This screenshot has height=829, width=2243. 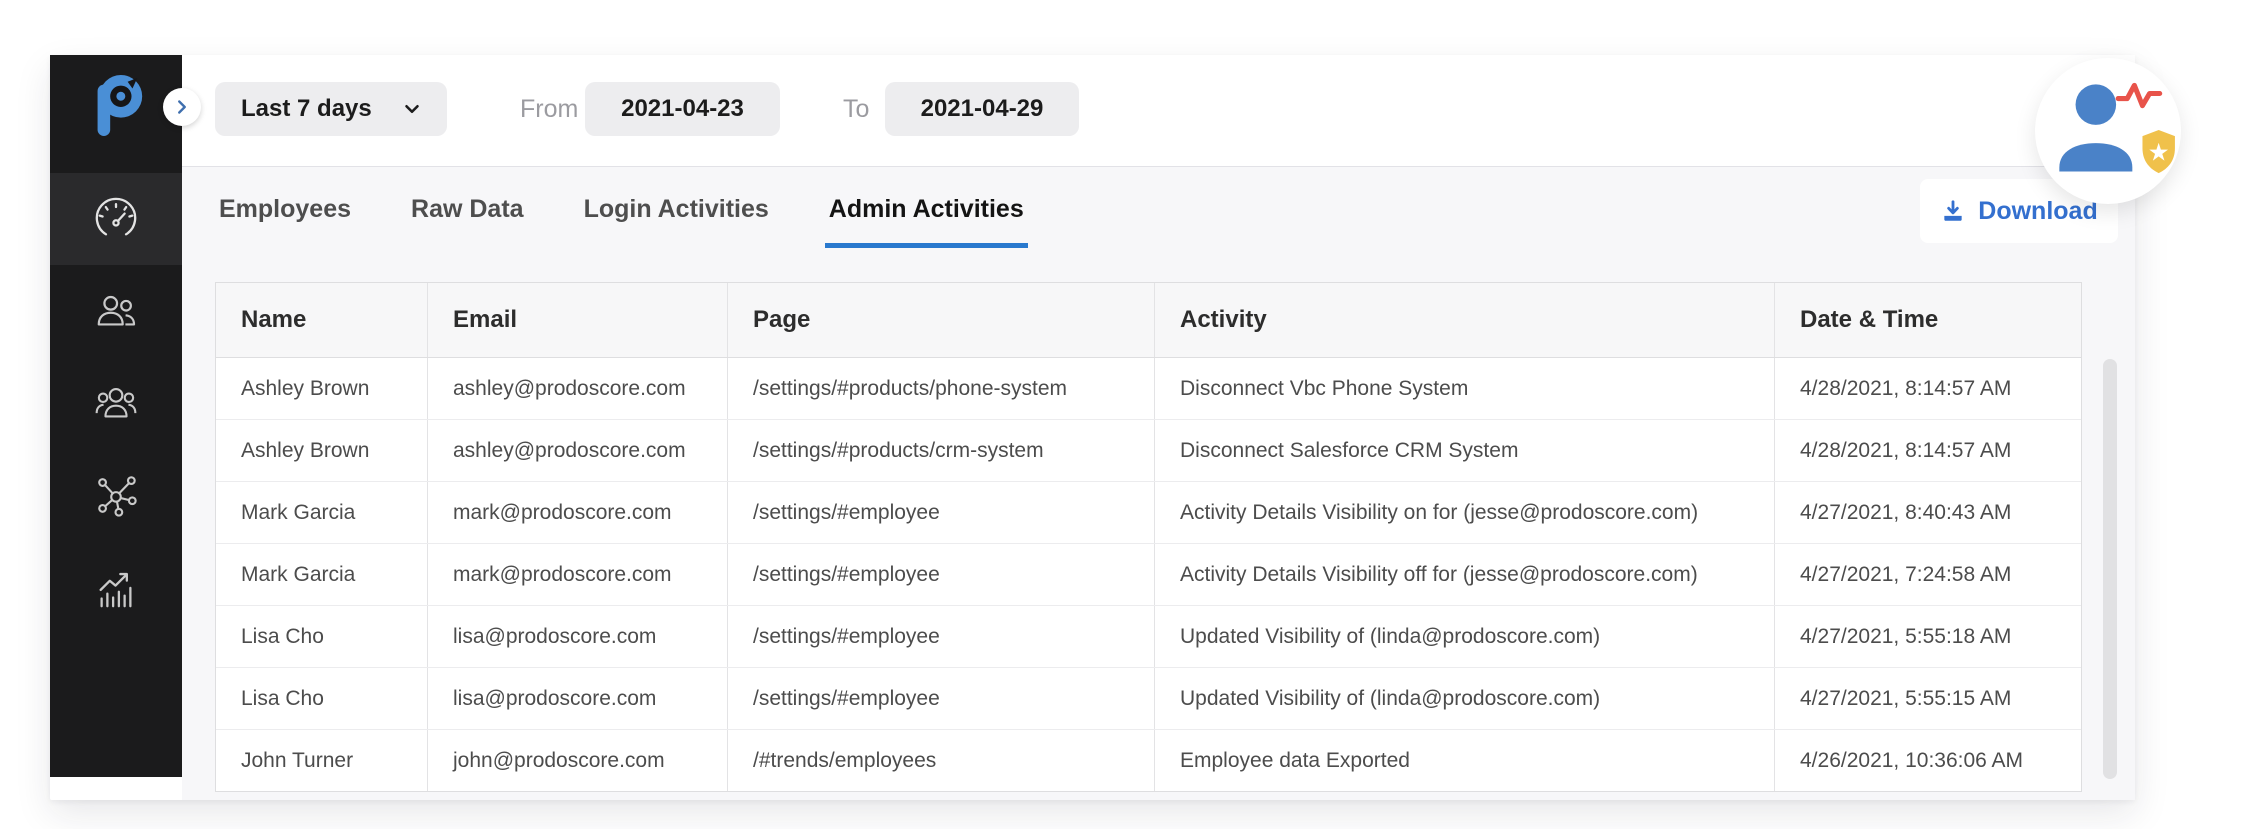 I want to click on sidebar-item-team, so click(x=116, y=403).